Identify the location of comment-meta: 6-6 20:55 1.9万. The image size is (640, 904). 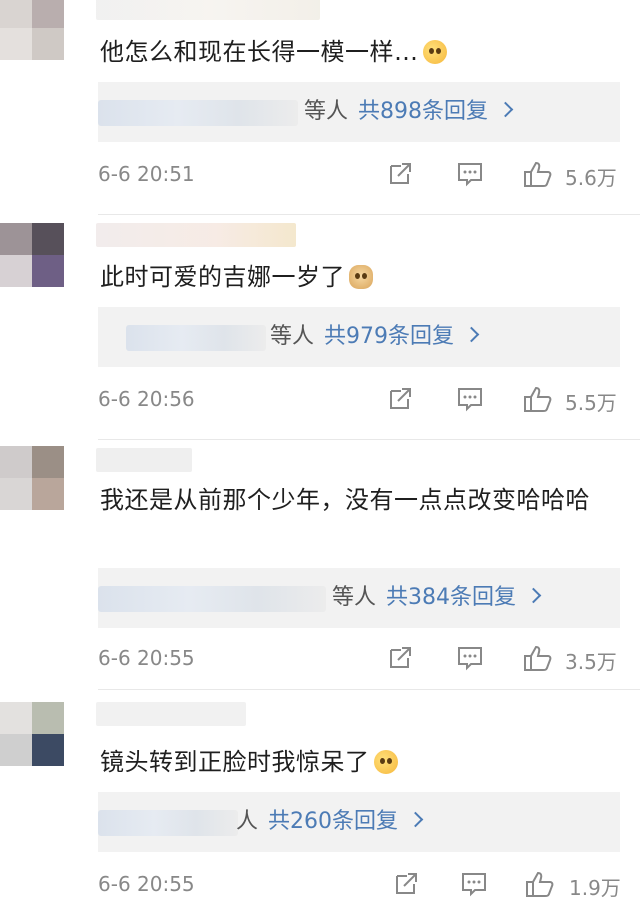
(363, 886).